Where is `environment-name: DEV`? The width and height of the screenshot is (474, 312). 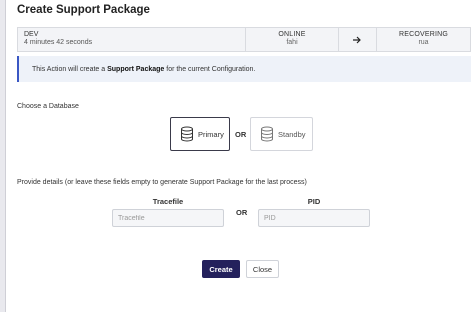
environment-name: DEV is located at coordinates (31, 34).